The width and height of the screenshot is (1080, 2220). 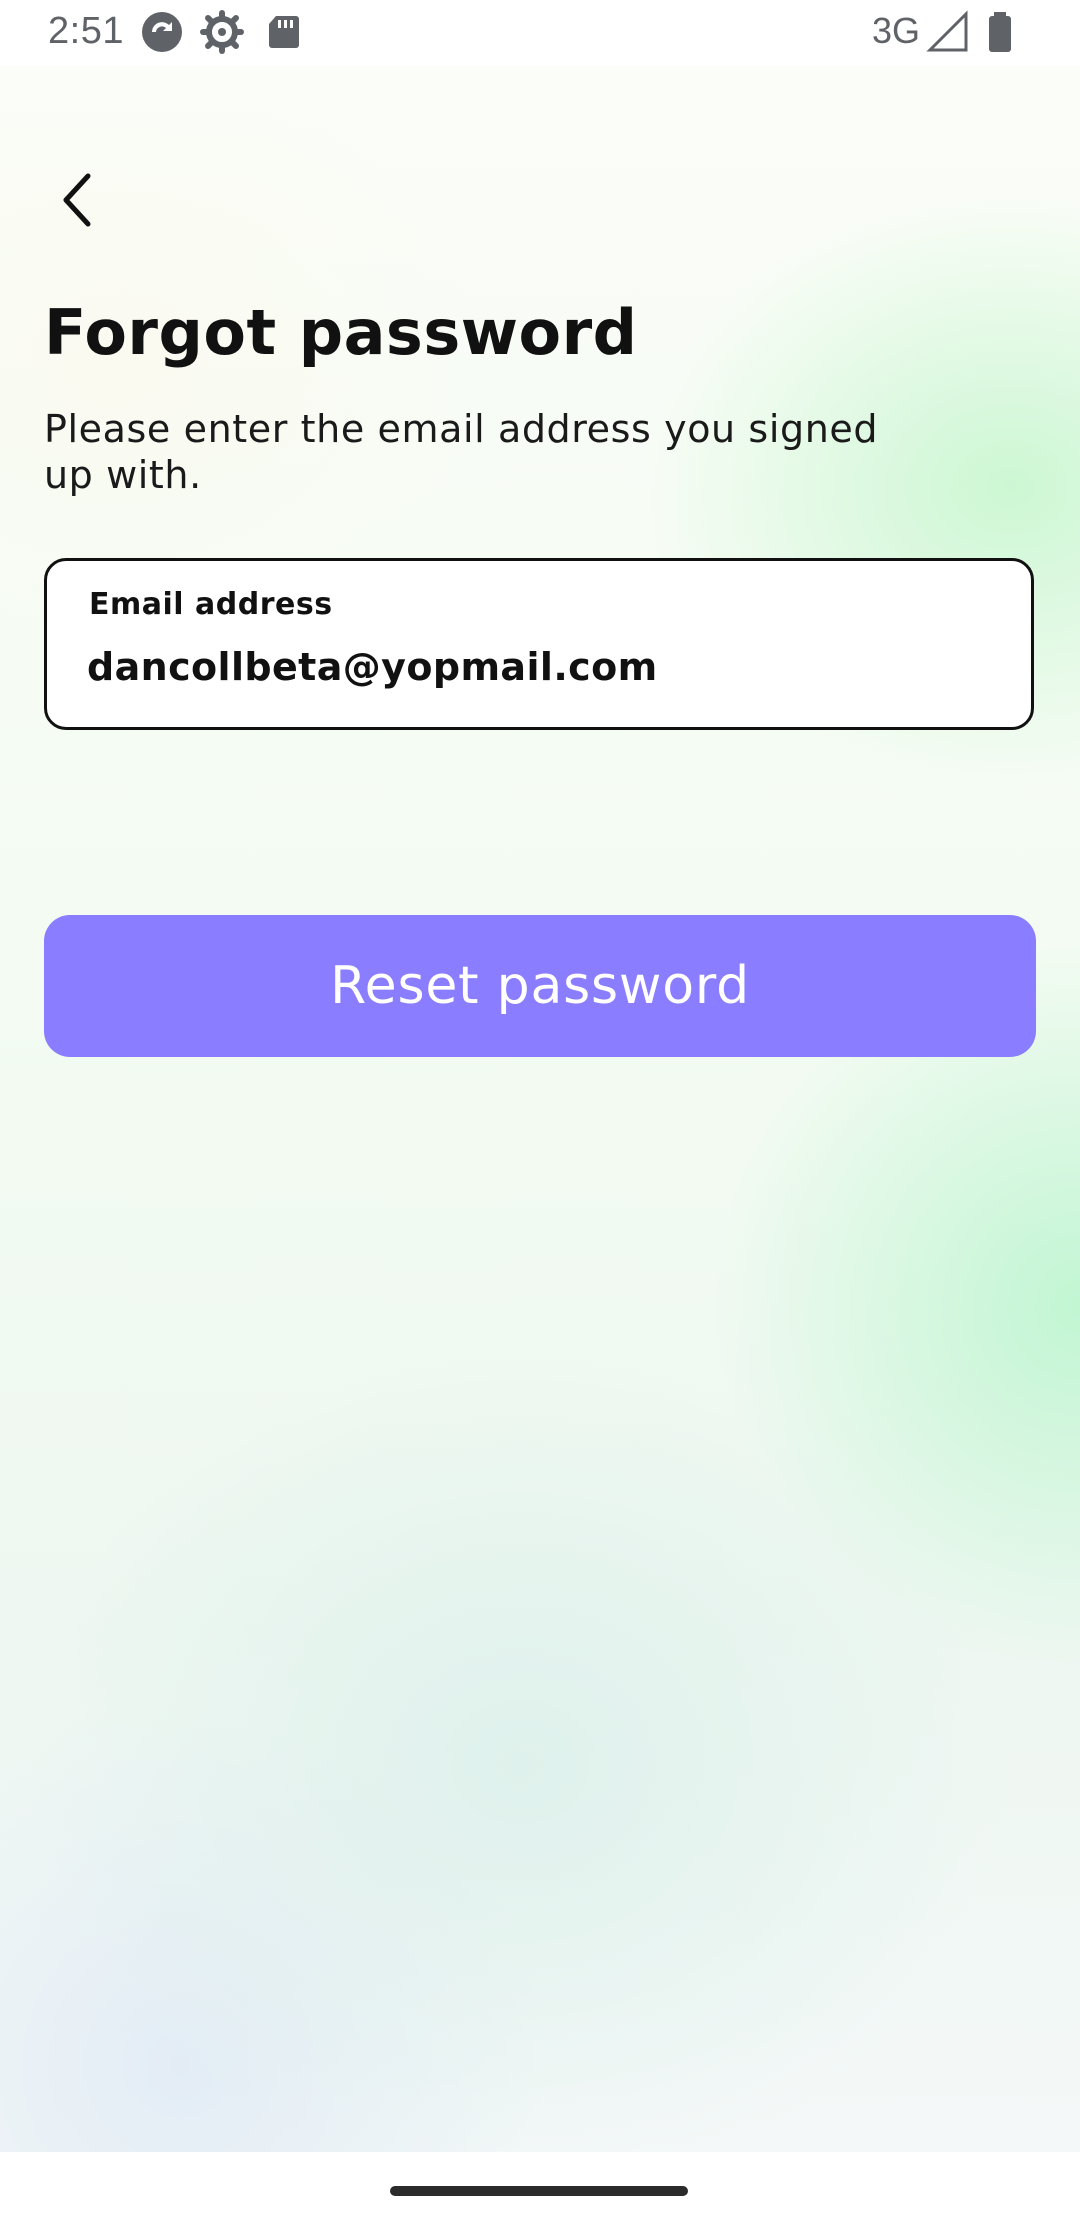 What do you see at coordinates (540, 986) in the screenshot?
I see `reset-password-button: Reset password` at bounding box center [540, 986].